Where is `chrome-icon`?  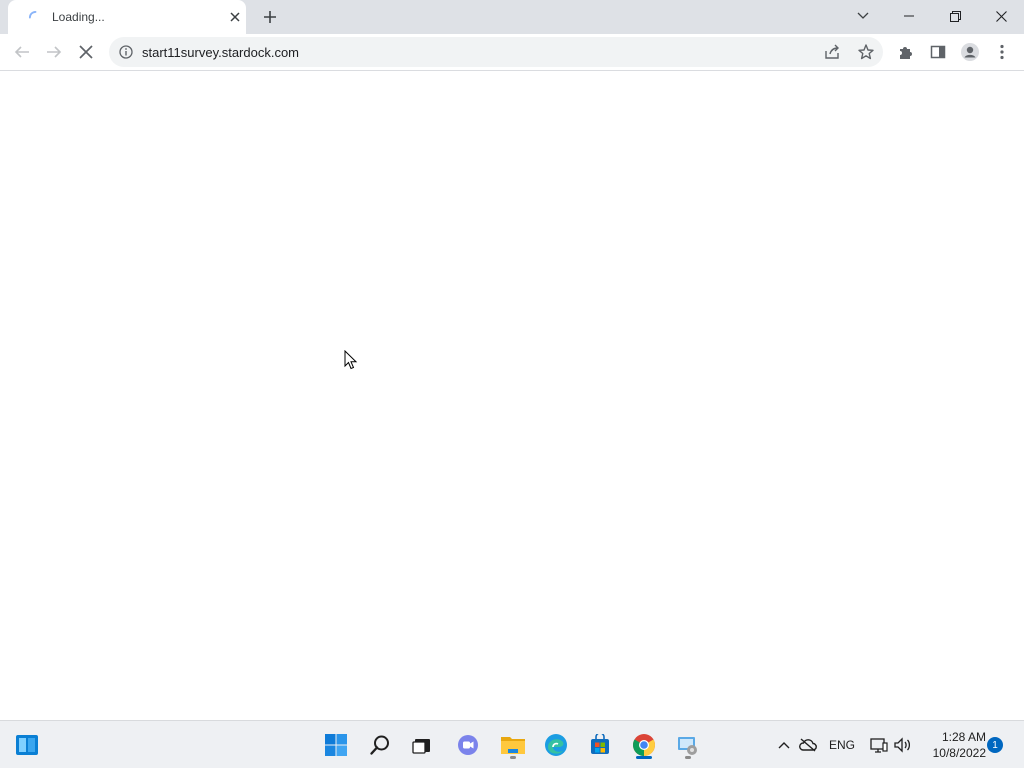
chrome-icon is located at coordinates (644, 745).